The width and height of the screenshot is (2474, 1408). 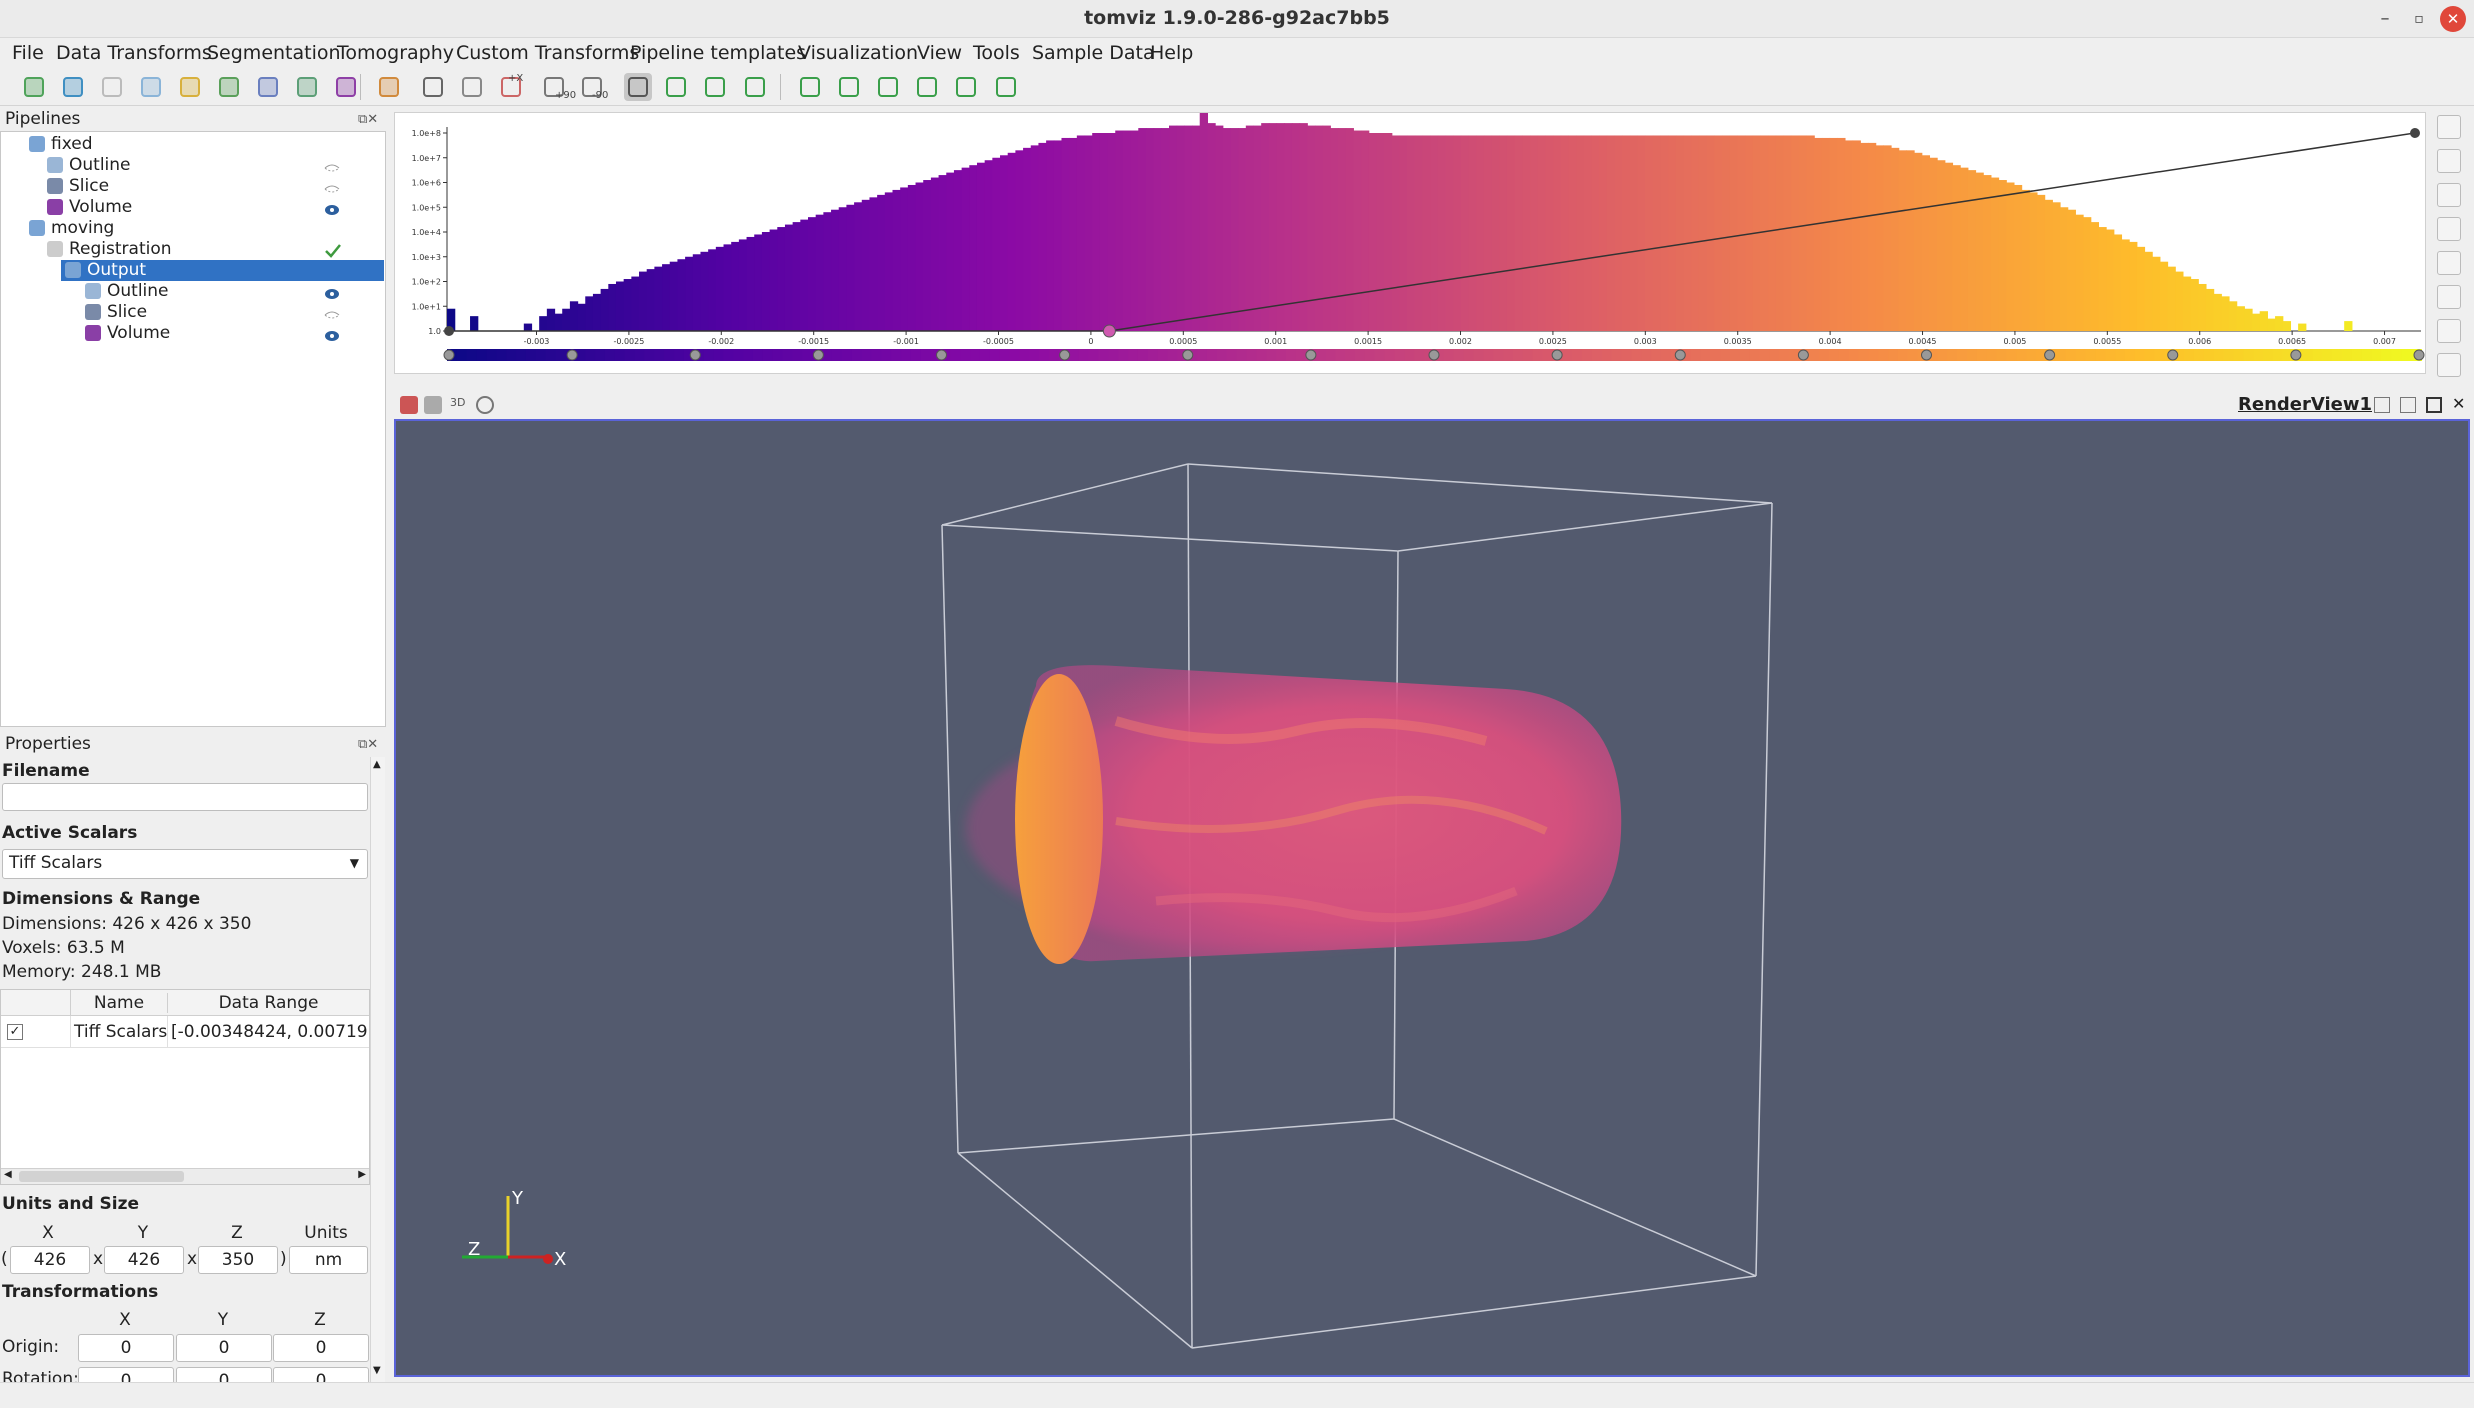 What do you see at coordinates (224, 1348) in the screenshot?
I see `origin-y-field: 0` at bounding box center [224, 1348].